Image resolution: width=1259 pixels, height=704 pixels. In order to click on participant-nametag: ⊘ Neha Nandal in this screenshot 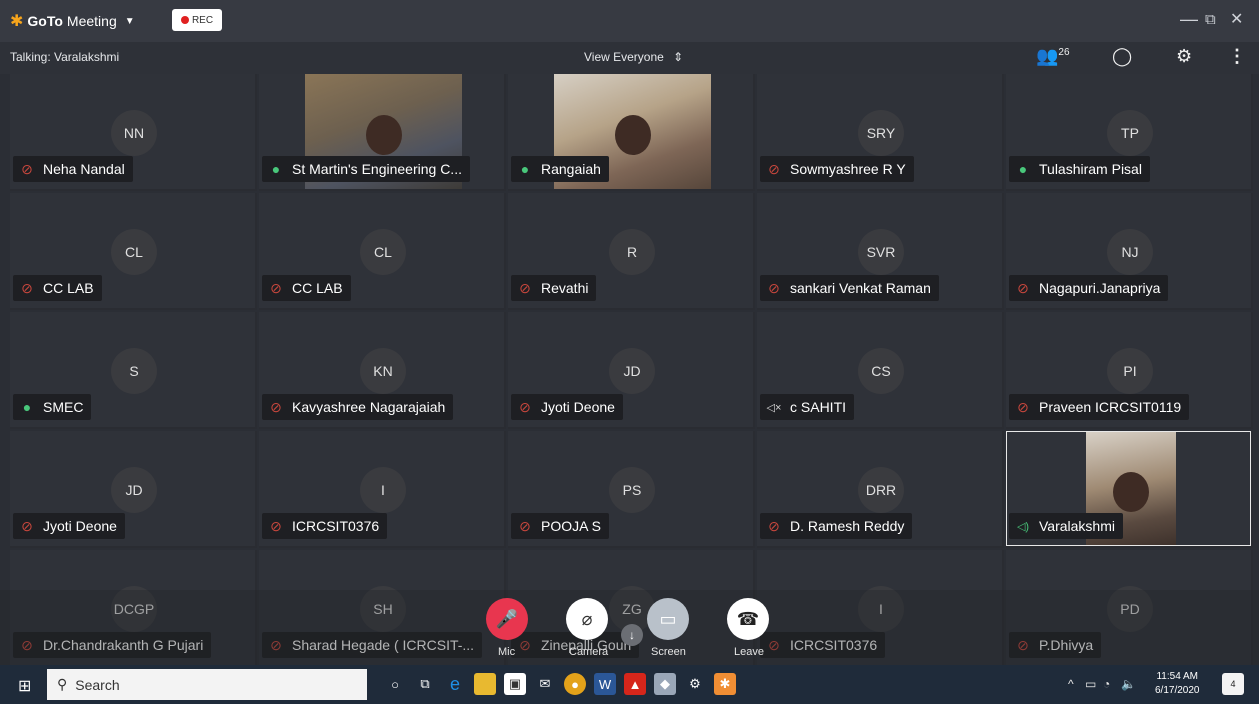, I will do `click(73, 169)`.